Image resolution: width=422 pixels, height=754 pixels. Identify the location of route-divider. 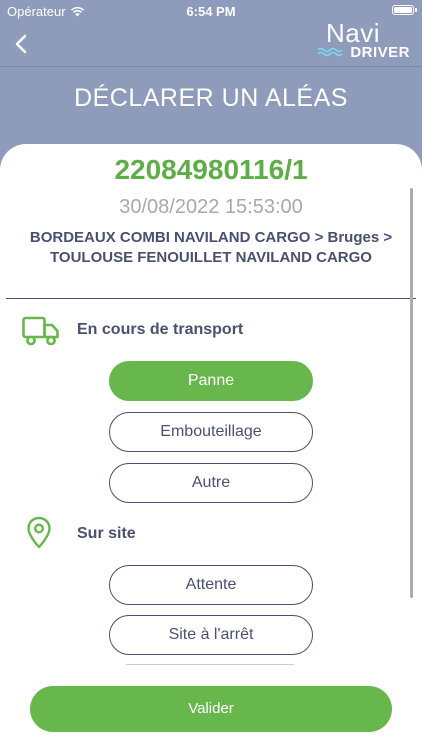
(211, 298).